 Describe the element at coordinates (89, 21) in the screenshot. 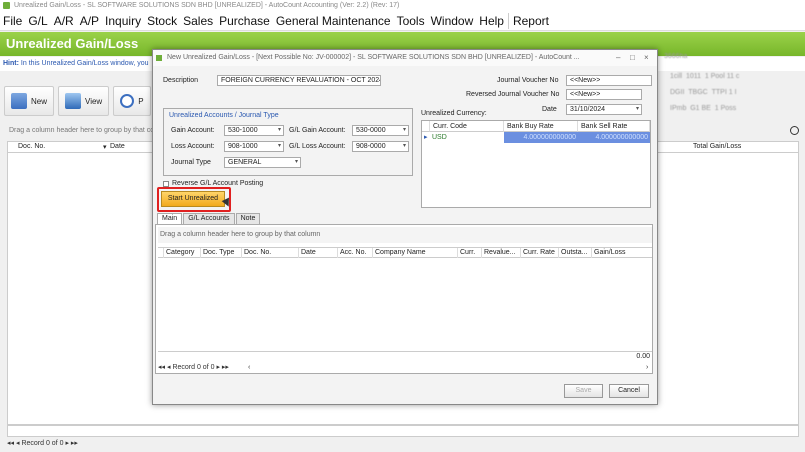

I see `menu-ap: A/P` at that location.